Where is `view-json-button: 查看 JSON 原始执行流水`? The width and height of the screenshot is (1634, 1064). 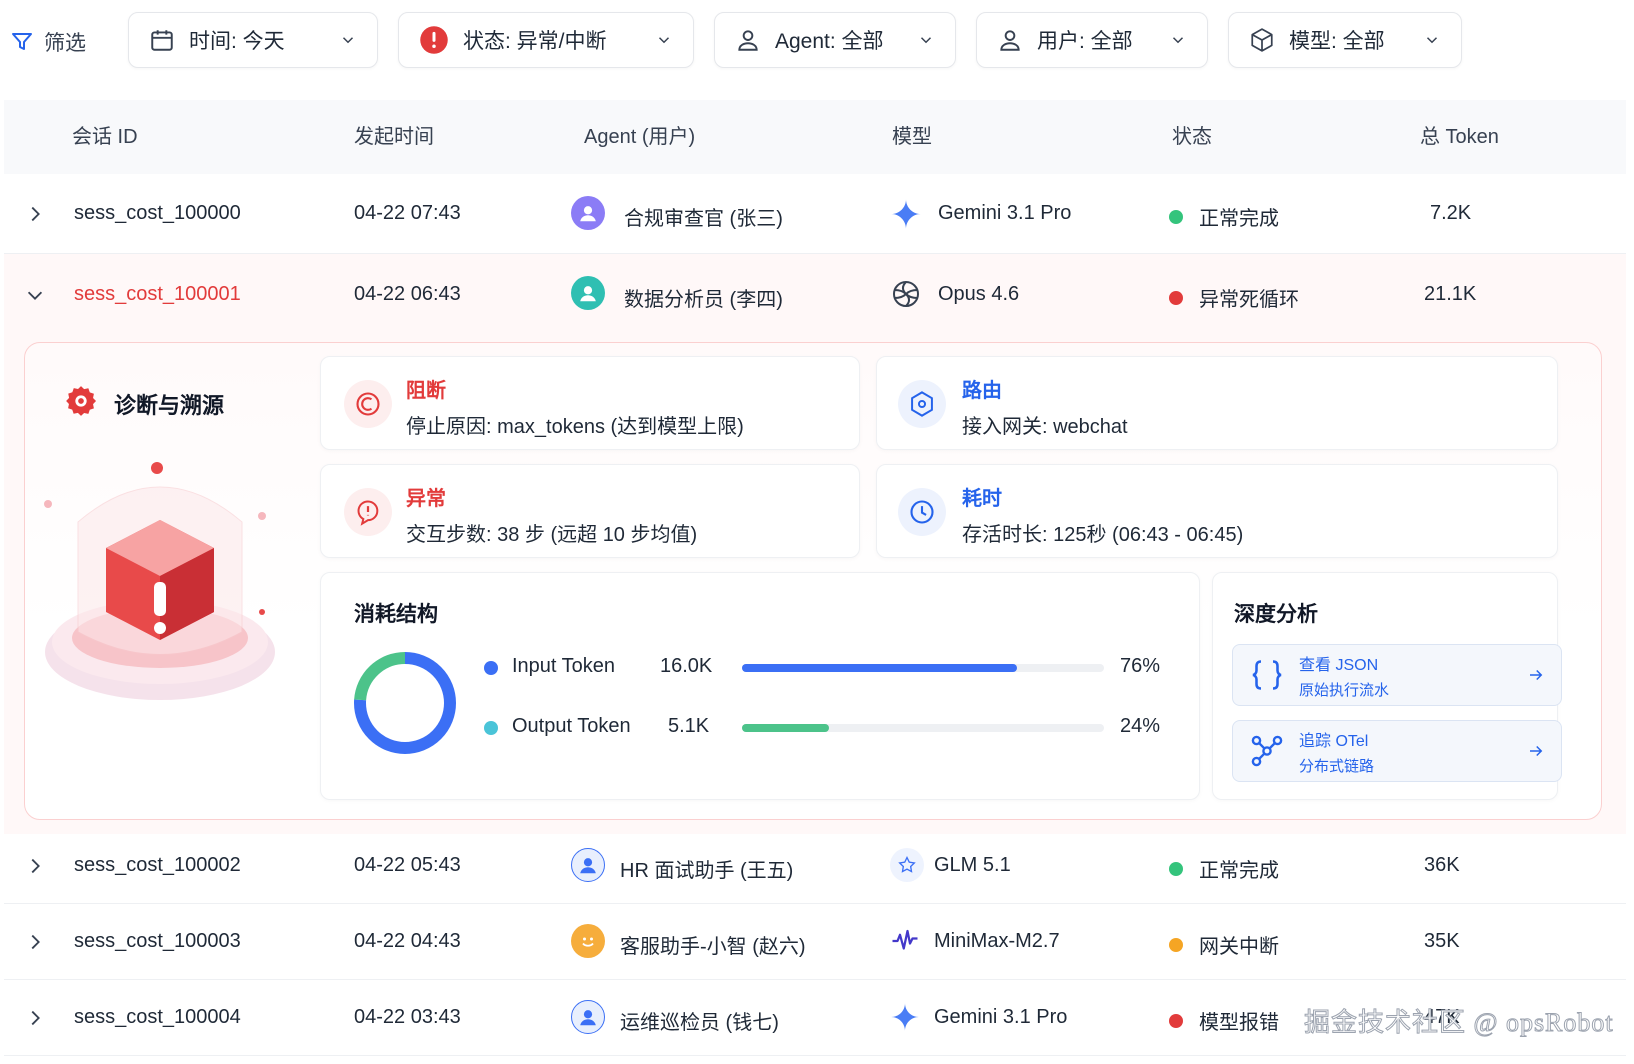 view-json-button: 查看 JSON 原始执行流水 is located at coordinates (1397, 675).